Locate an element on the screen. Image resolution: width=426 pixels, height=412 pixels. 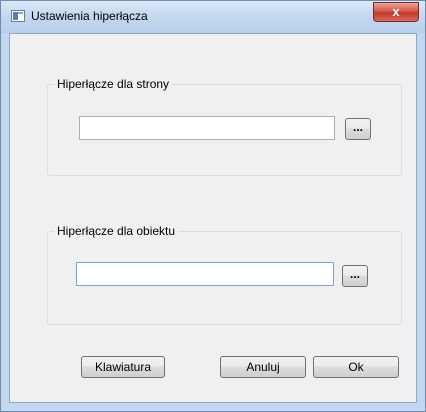
group-page-label: Hiperłącze dla strony is located at coordinates (113, 84).